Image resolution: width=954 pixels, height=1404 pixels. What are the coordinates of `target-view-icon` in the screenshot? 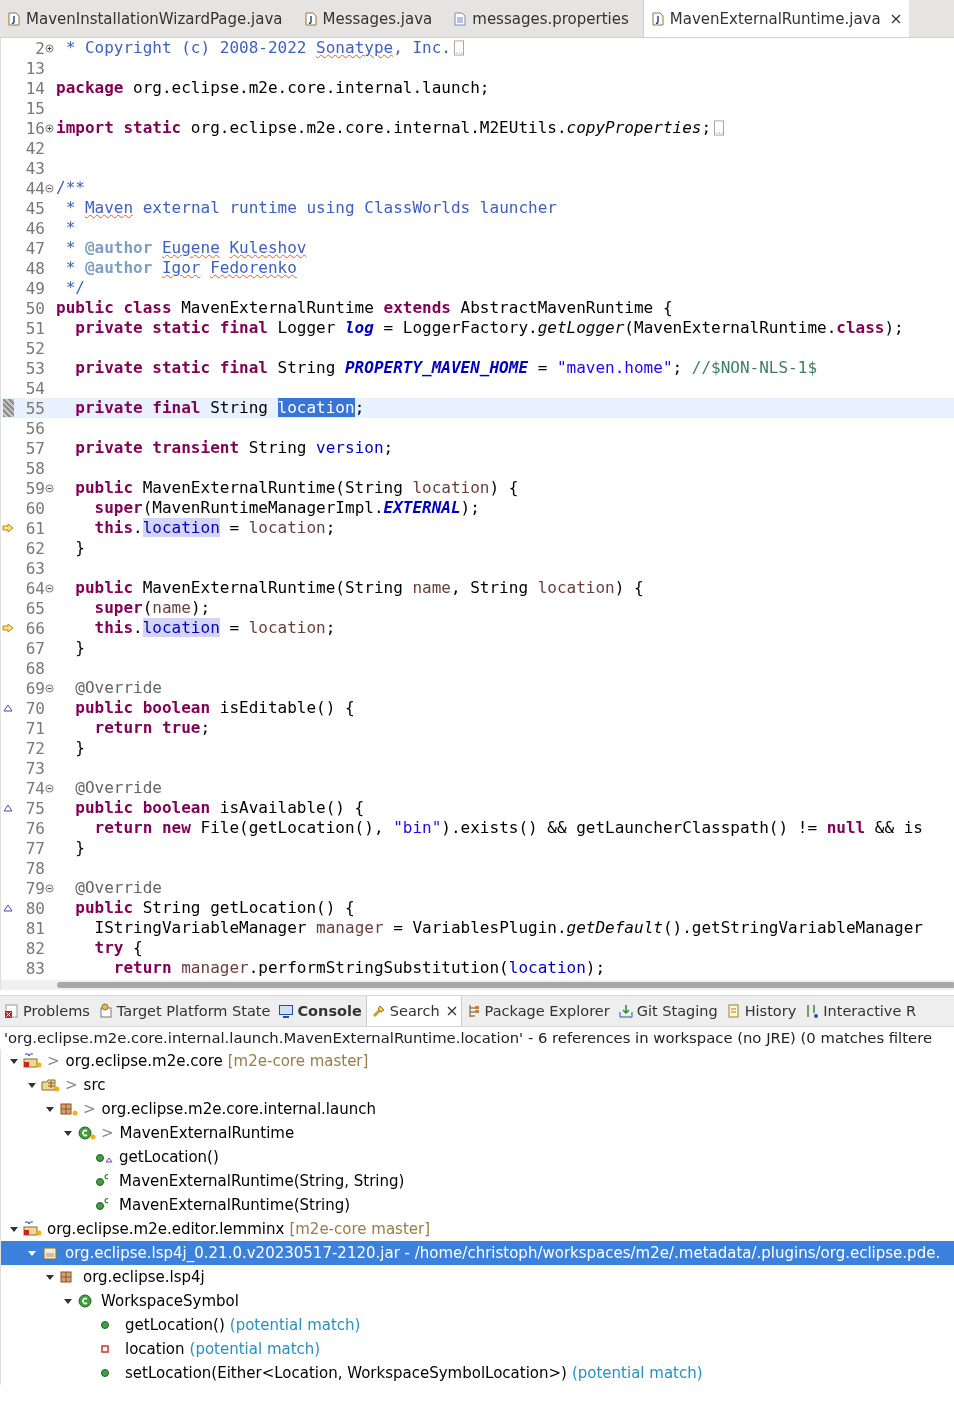 It's located at (105, 1011).